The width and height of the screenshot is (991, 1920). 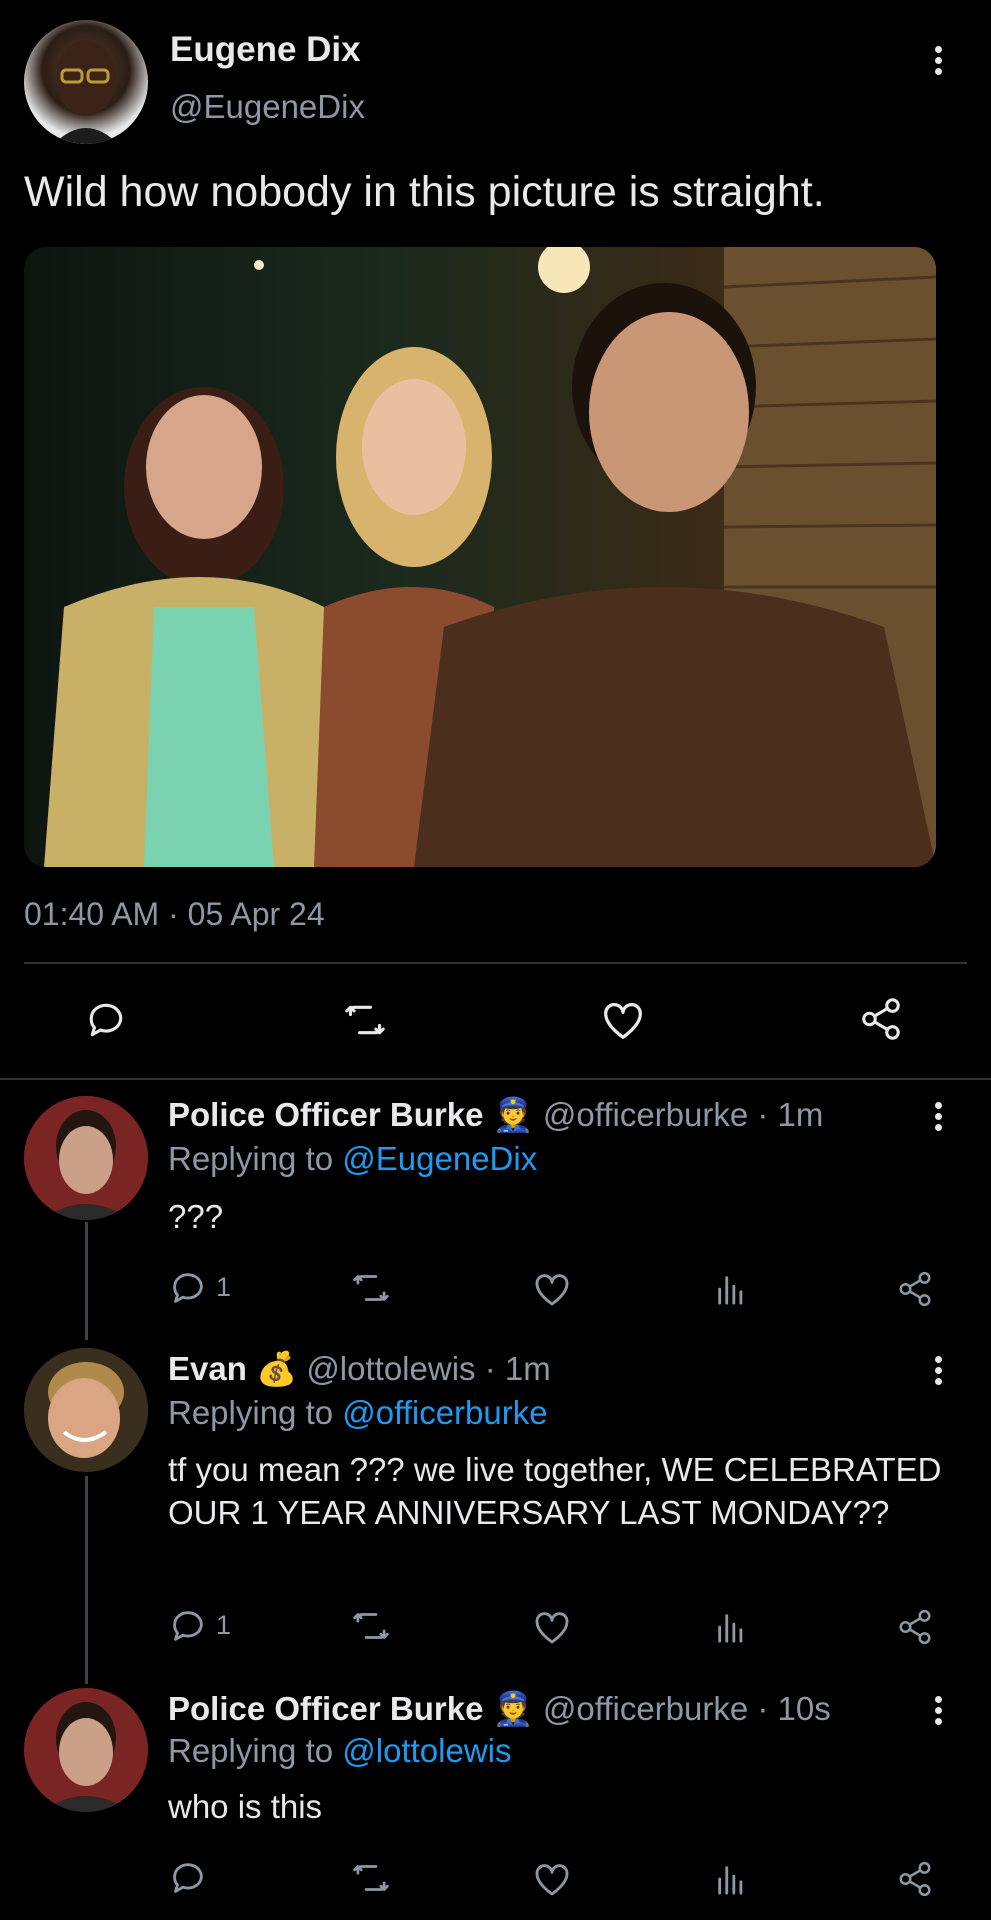 What do you see at coordinates (439, 1158) in the screenshot?
I see `replying-to-link: @EugeneDix` at bounding box center [439, 1158].